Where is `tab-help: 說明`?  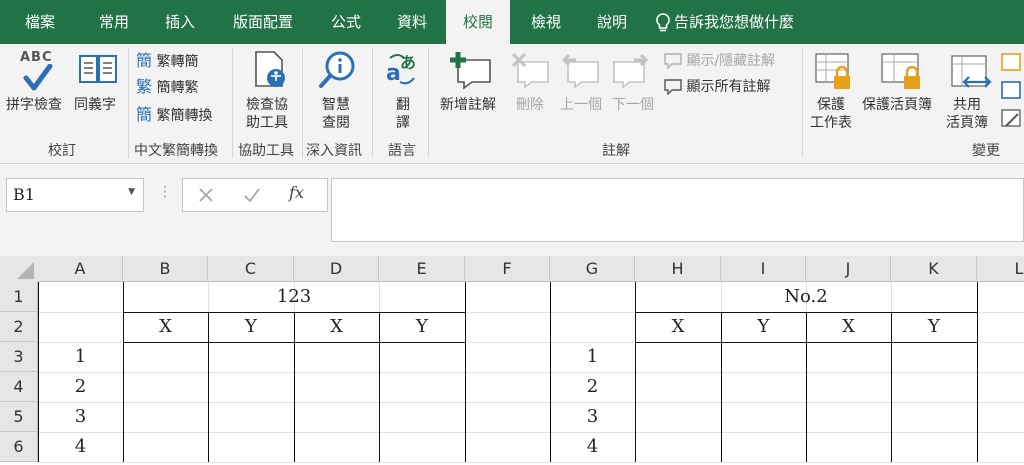 tab-help: 說明 is located at coordinates (612, 22).